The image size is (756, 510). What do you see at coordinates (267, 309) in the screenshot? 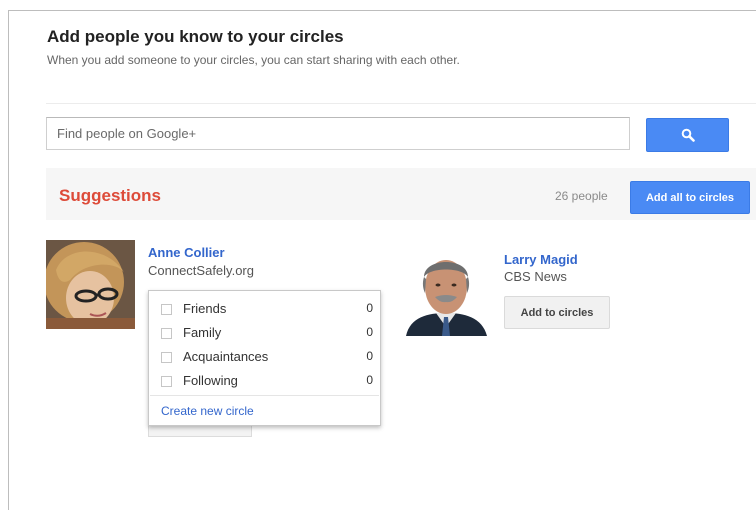
I see `circle-item-friends: Friends 0` at bounding box center [267, 309].